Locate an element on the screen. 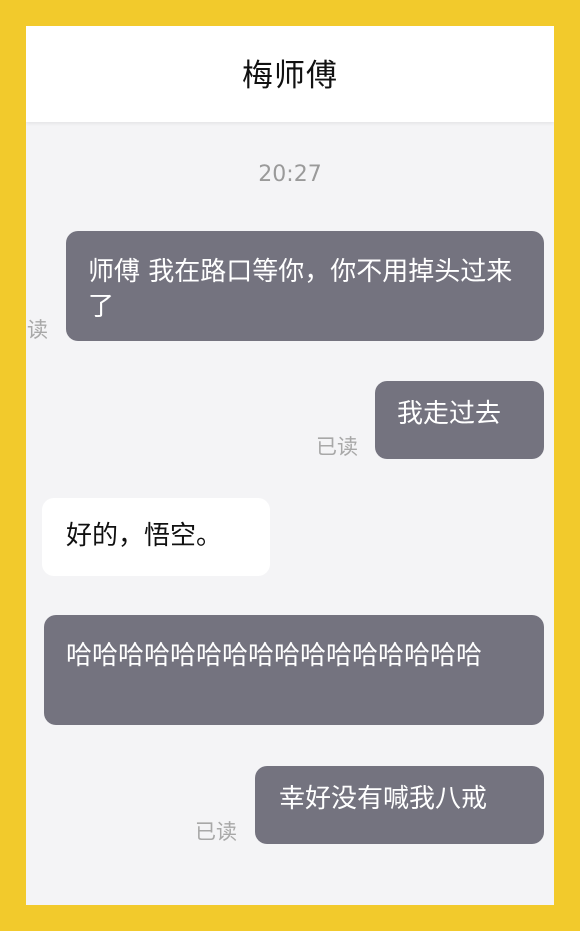 The width and height of the screenshot is (580, 931). chat-header: 梅师傅 is located at coordinates (290, 74).